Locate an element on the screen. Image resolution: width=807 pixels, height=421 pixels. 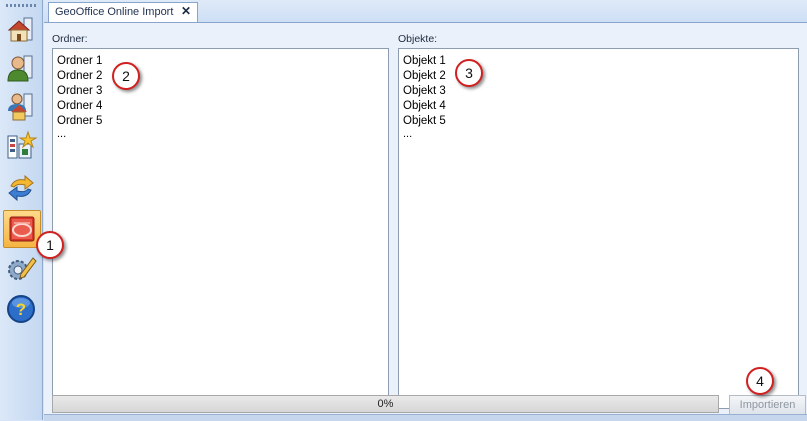
objects-label: Objekte: is located at coordinates (418, 39).